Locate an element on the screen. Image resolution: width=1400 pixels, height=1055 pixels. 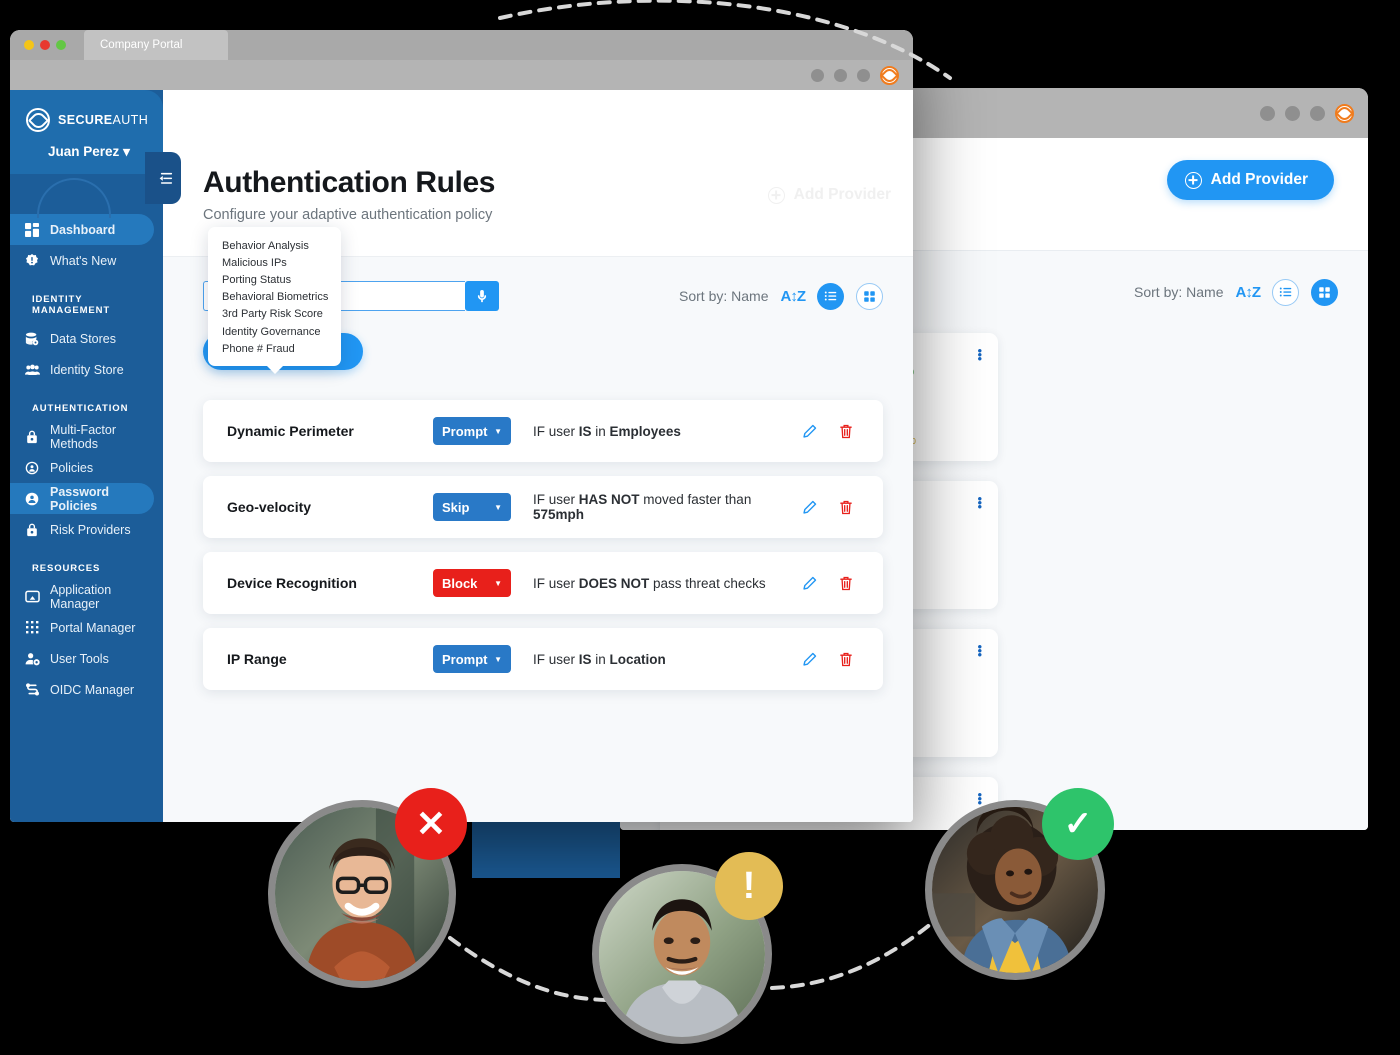
secureauth-logo-icon is located at coordinates (38, 120).